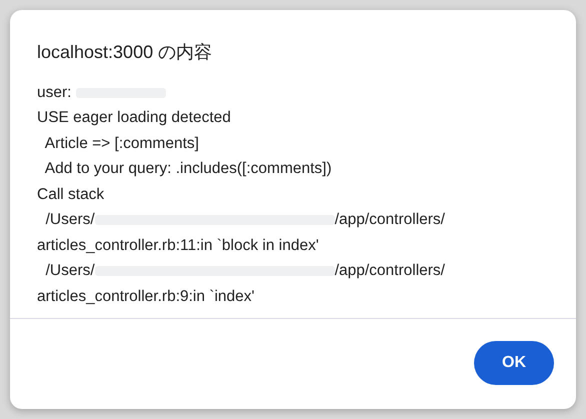 The image size is (586, 419). Describe the element at coordinates (70, 195) in the screenshot. I see `message-text: Call stack` at that location.